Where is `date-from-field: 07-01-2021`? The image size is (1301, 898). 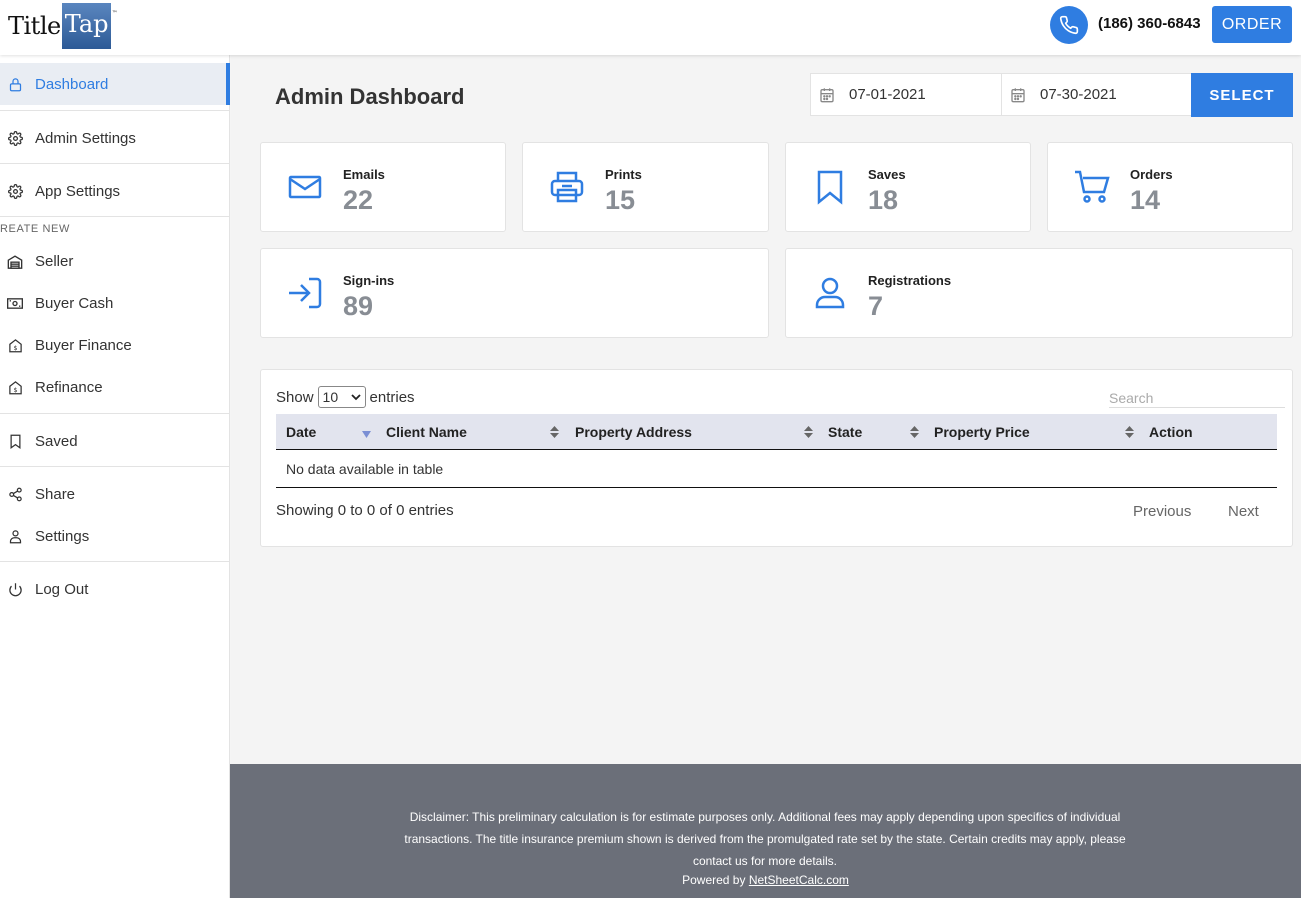 date-from-field: 07-01-2021 is located at coordinates (906, 94).